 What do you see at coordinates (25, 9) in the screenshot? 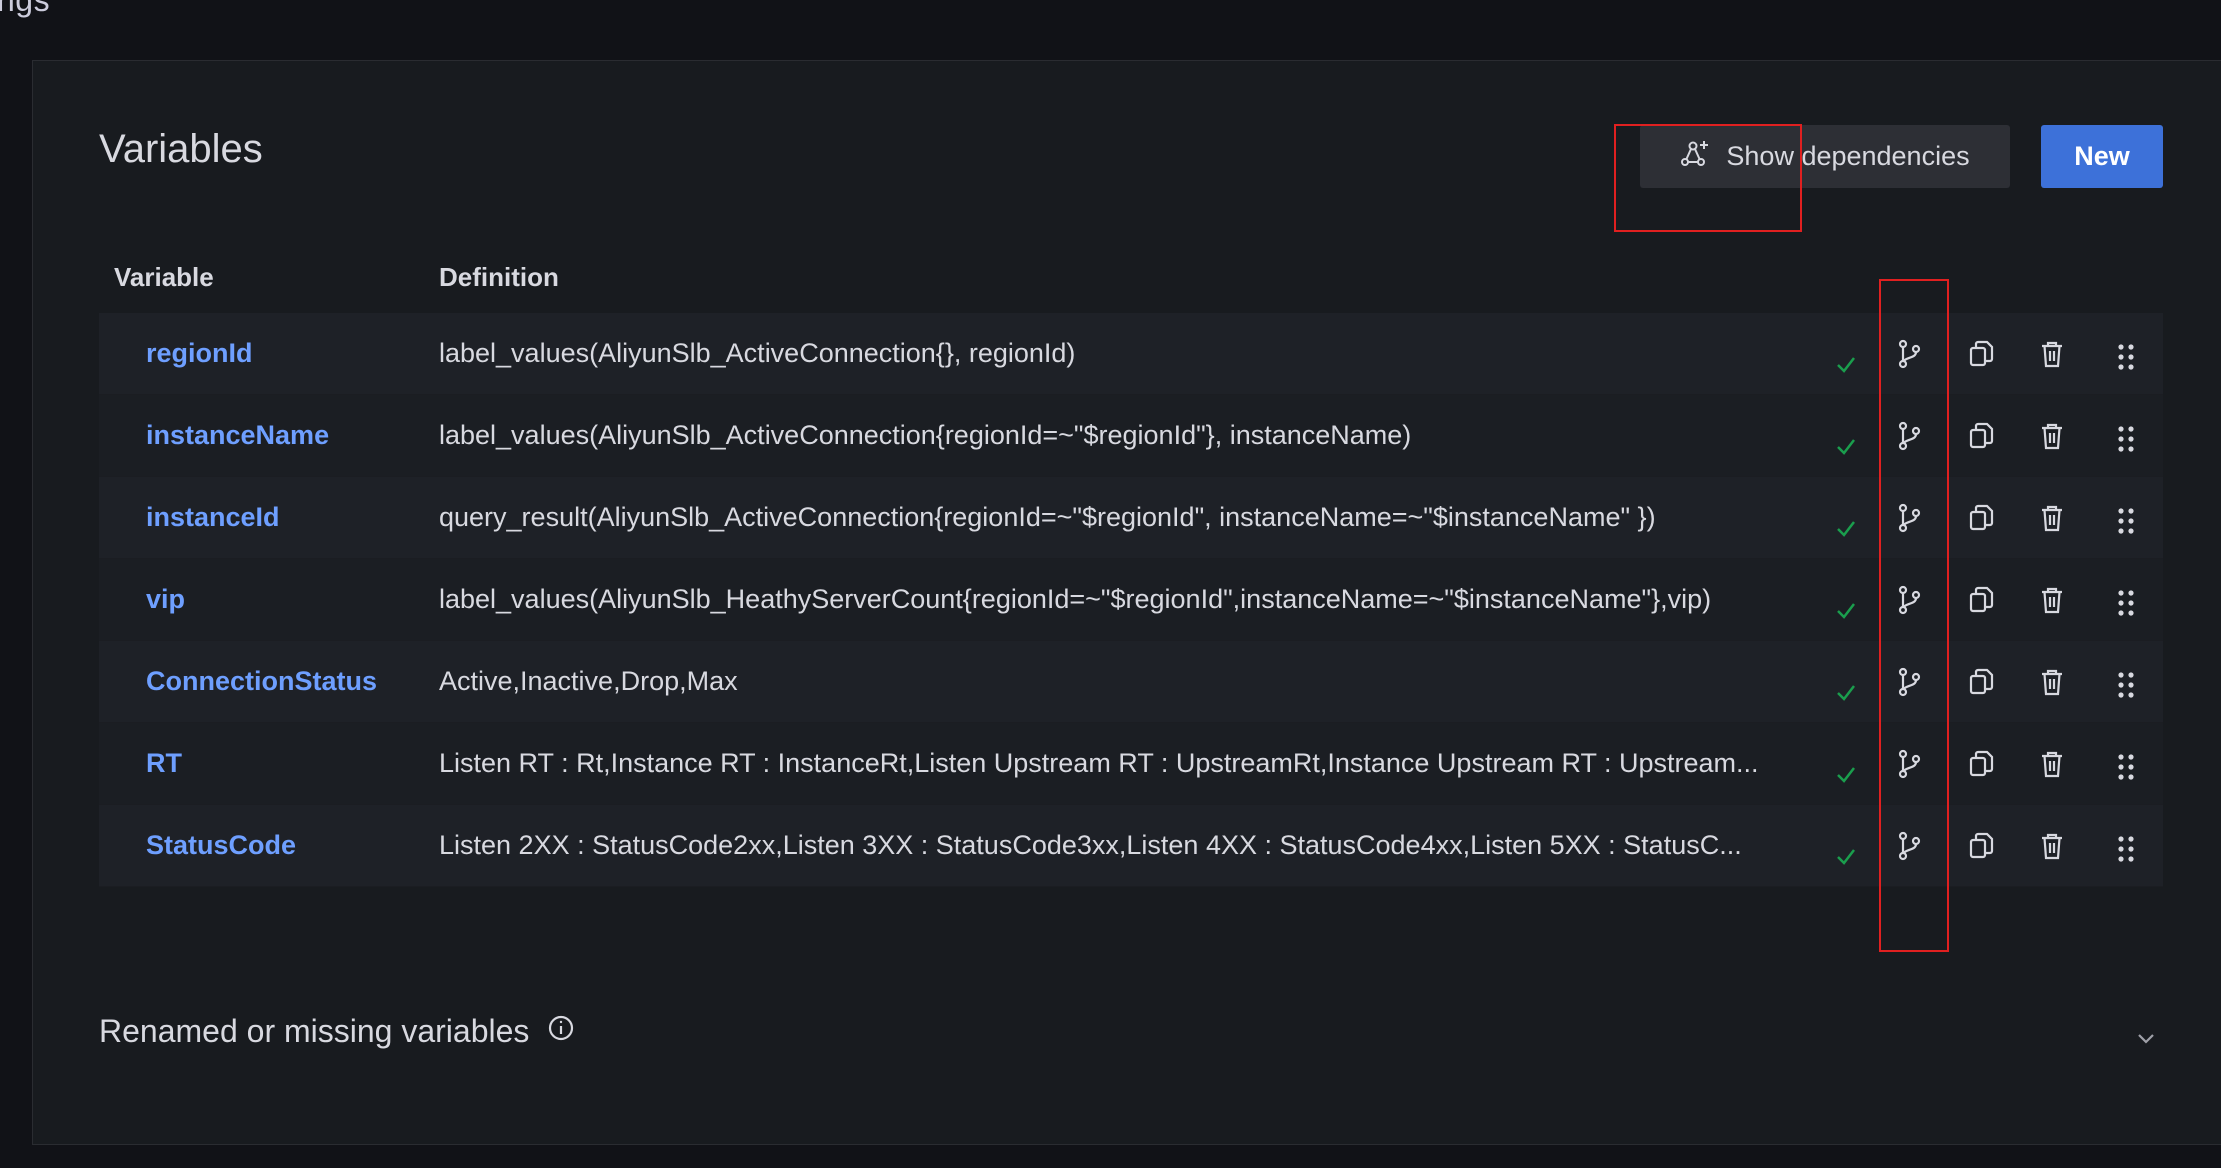
I see `breadcrumb-fragment: ngs` at bounding box center [25, 9].